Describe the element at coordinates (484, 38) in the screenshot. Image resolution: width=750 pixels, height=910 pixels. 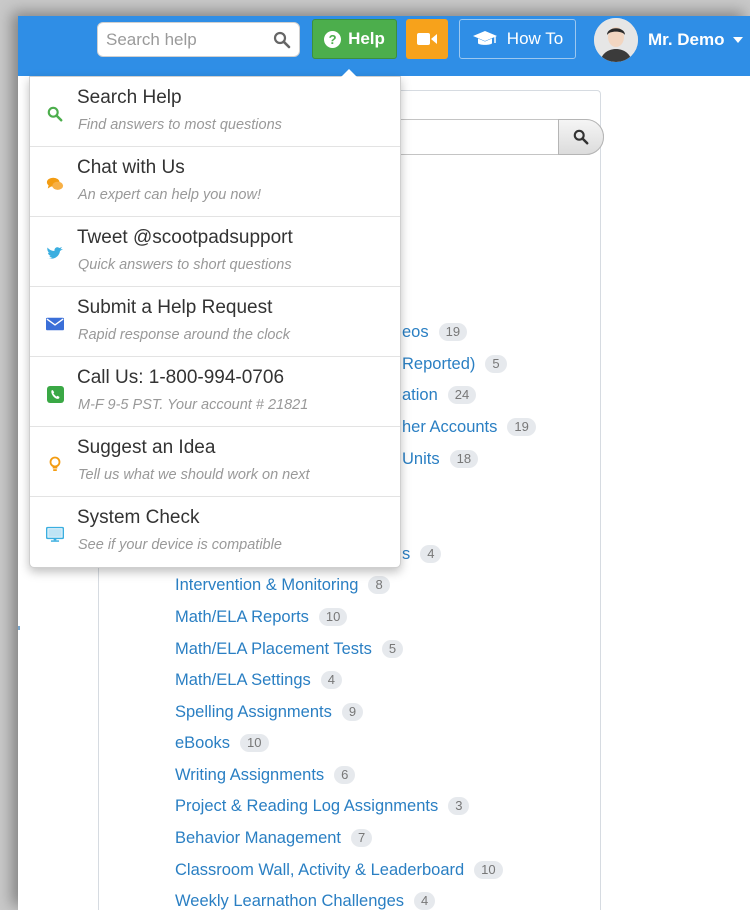
I see `graduation-cap-icon` at that location.